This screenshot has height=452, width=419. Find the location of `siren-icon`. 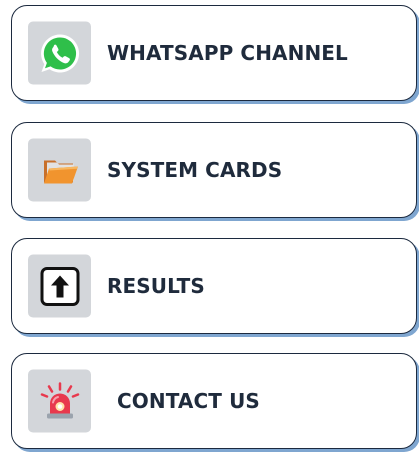

siren-icon is located at coordinates (59, 399).